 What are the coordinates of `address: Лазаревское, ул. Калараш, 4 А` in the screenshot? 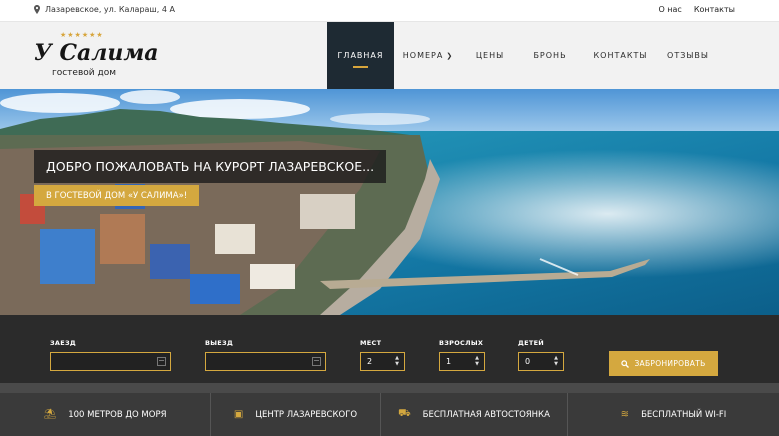 It's located at (104, 9).